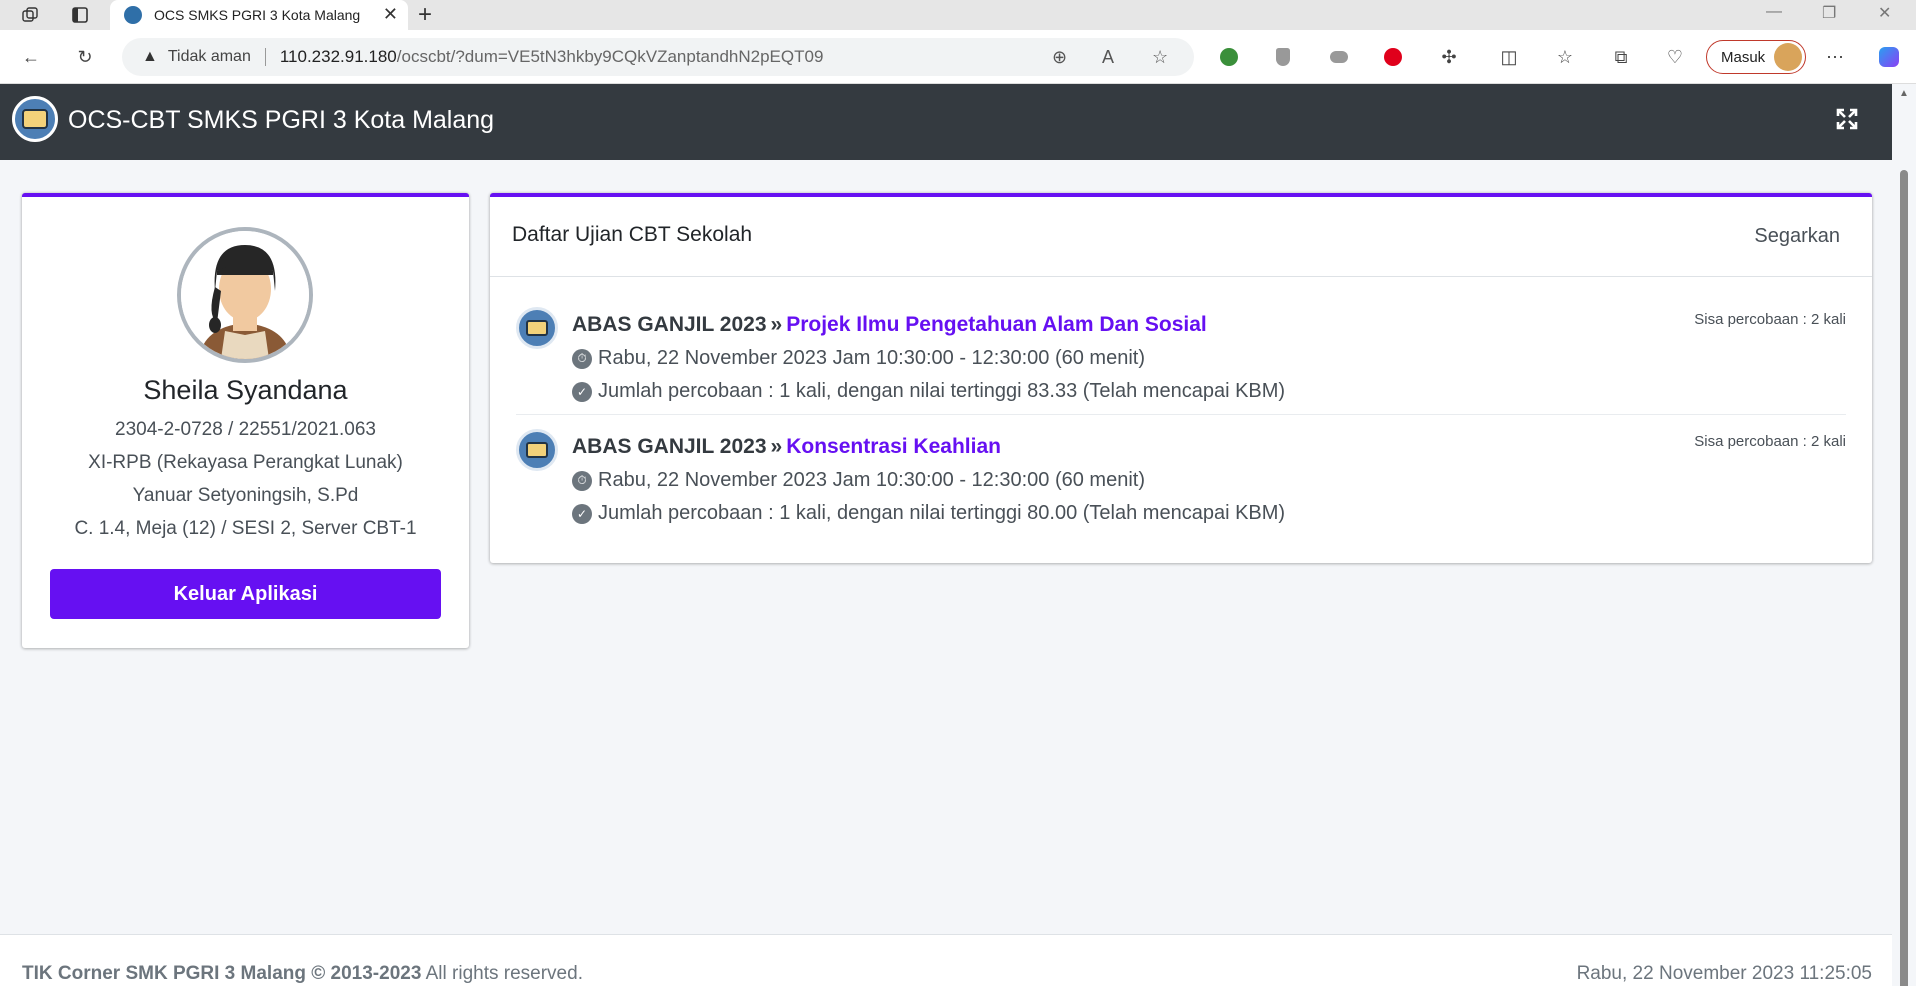 This screenshot has width=1916, height=986. What do you see at coordinates (1393, 57) in the screenshot?
I see `extension-opera-icon` at bounding box center [1393, 57].